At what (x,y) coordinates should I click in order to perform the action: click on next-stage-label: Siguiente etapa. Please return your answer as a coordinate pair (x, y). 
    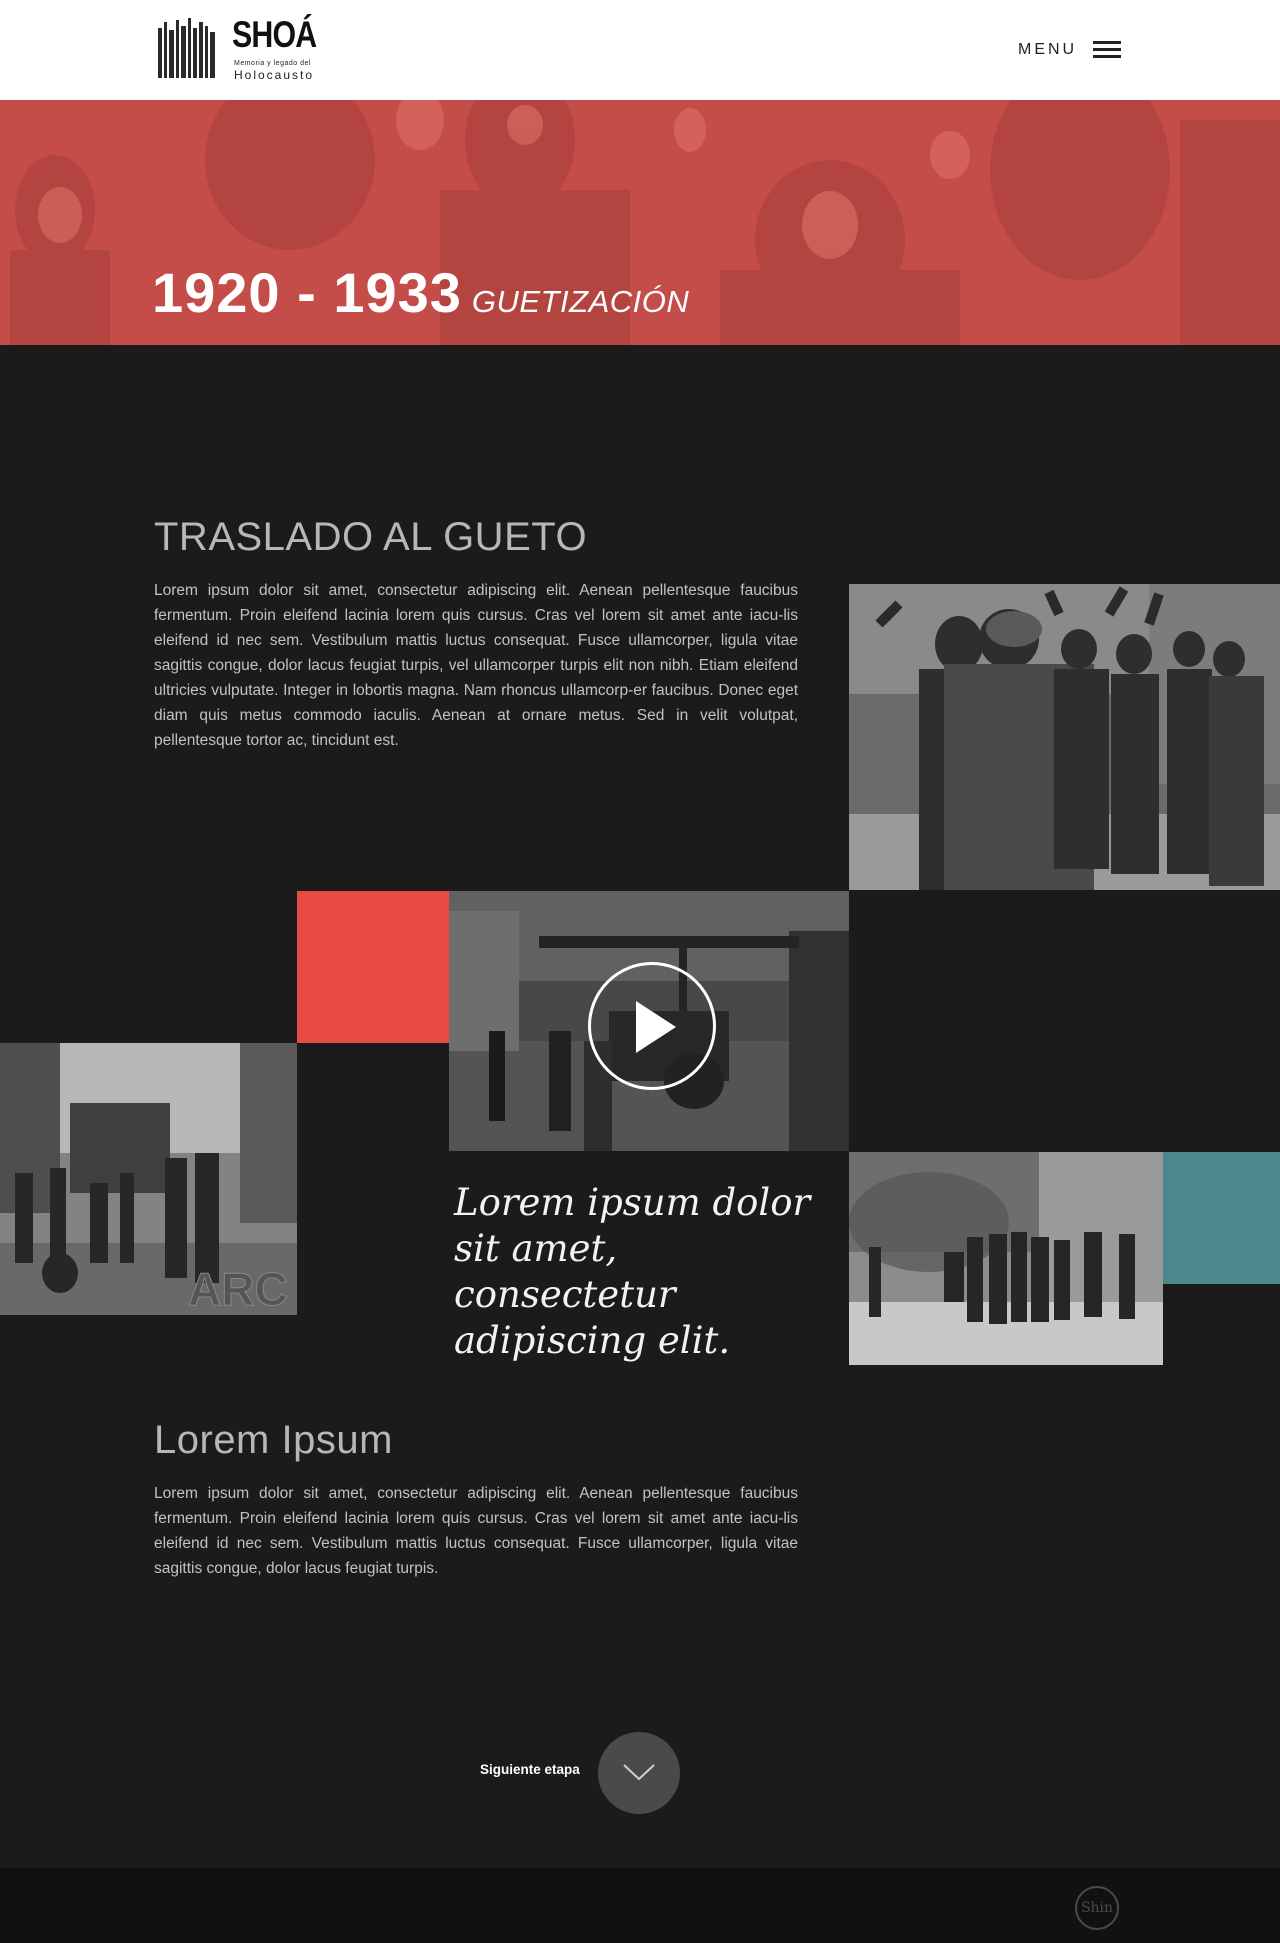
    Looking at the image, I should click on (530, 1769).